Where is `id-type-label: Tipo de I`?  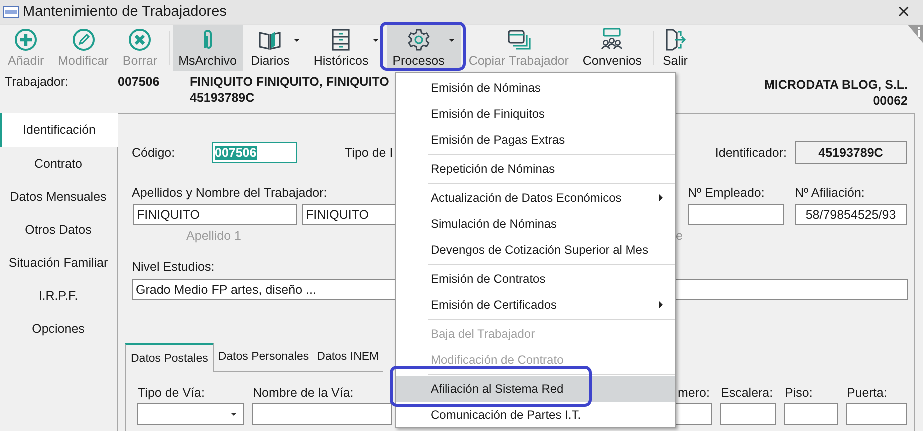 id-type-label: Tipo de I is located at coordinates (369, 153).